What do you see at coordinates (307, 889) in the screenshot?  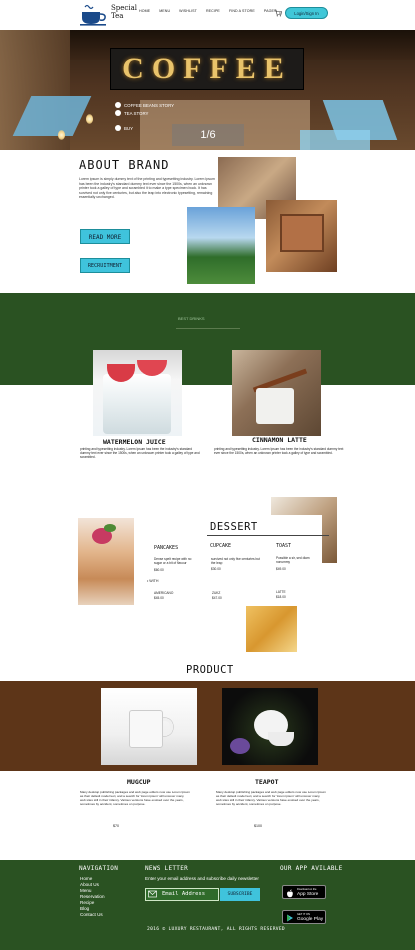 I see `app-store-small: Download on the` at bounding box center [307, 889].